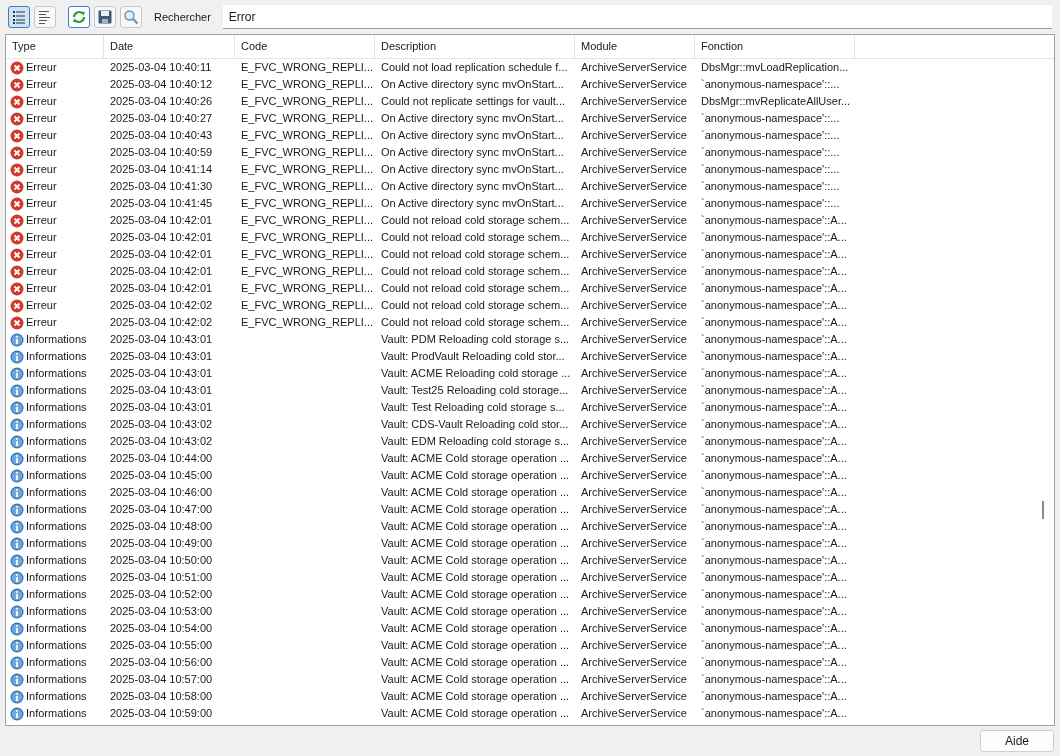  Describe the element at coordinates (105, 17) in the screenshot. I see `save-button` at that location.